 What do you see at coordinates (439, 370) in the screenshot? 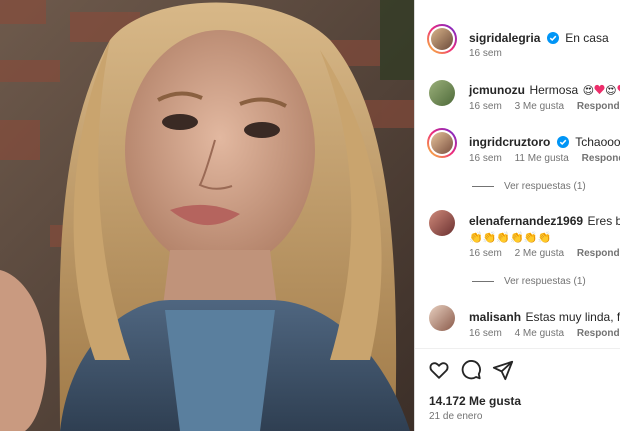
I see `heart-outline-icon` at bounding box center [439, 370].